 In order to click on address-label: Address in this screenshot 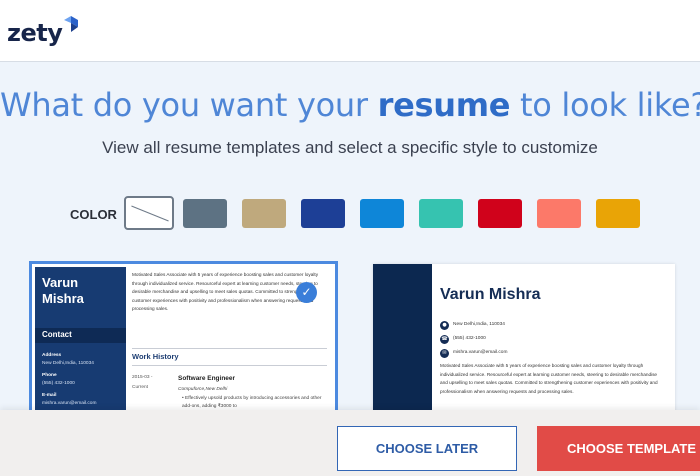, I will do `click(52, 355)`.